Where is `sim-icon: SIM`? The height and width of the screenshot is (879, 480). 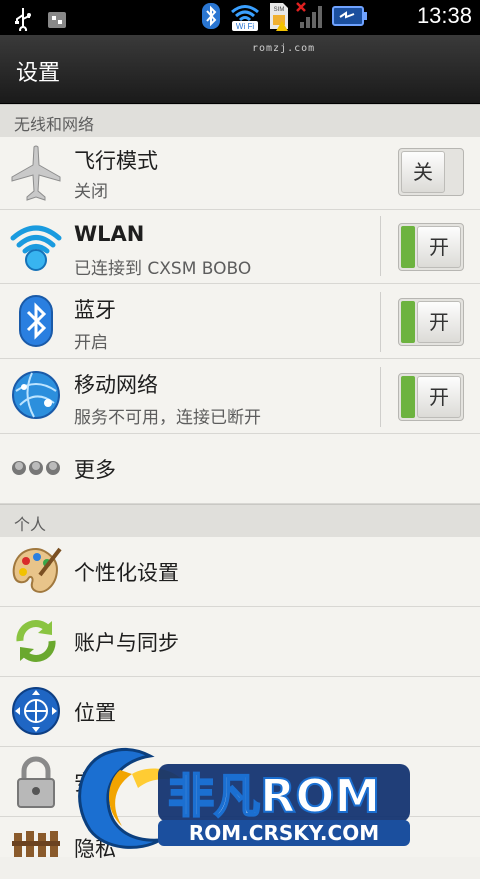 sim-icon: SIM is located at coordinates (279, 17).